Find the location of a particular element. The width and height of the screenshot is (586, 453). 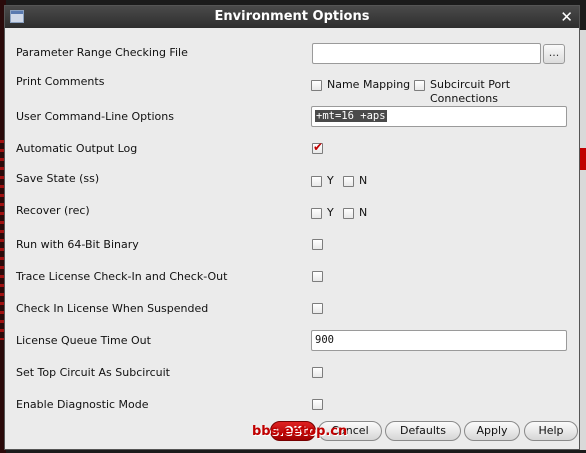

user-cmd-label: User Command-Line Options is located at coordinates (95, 116).